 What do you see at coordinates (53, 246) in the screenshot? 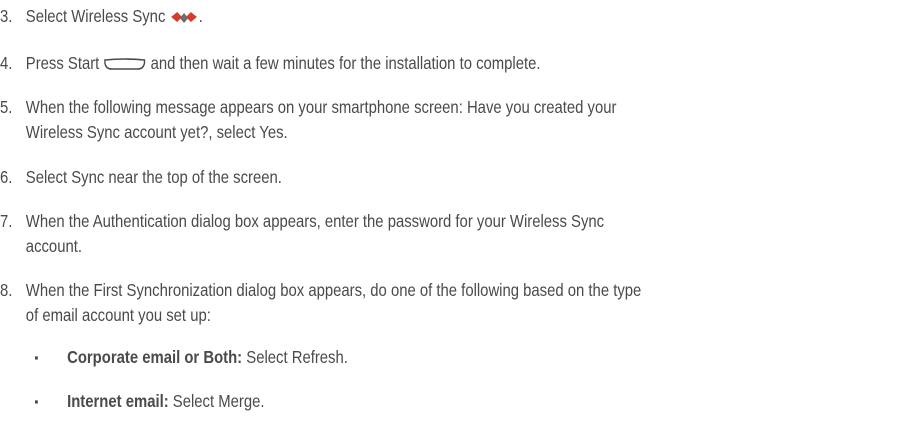
I see `step-text-line: account.` at bounding box center [53, 246].